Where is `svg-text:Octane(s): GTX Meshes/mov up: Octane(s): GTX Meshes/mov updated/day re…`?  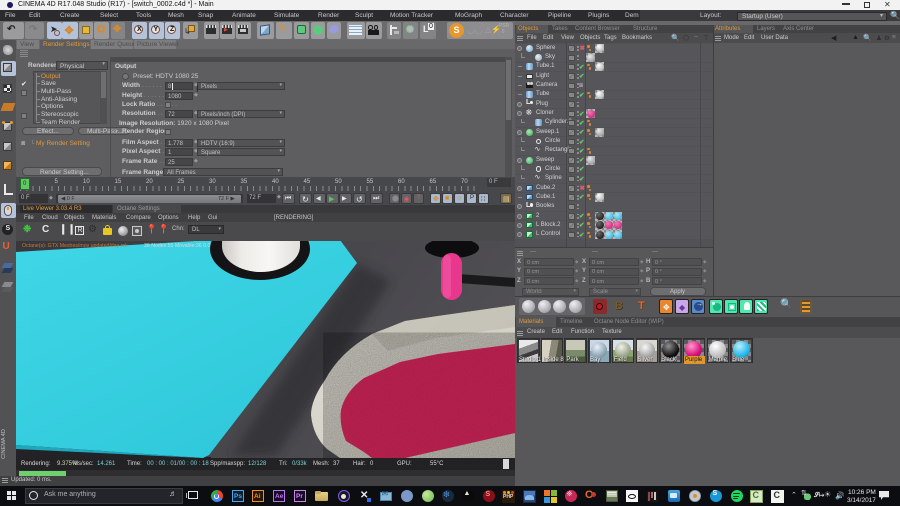 svg-text:Octane(s): GTX Meshes/mov up: Octane(s): GTX Meshes/mov updated/day re… is located at coordinates (75, 246).